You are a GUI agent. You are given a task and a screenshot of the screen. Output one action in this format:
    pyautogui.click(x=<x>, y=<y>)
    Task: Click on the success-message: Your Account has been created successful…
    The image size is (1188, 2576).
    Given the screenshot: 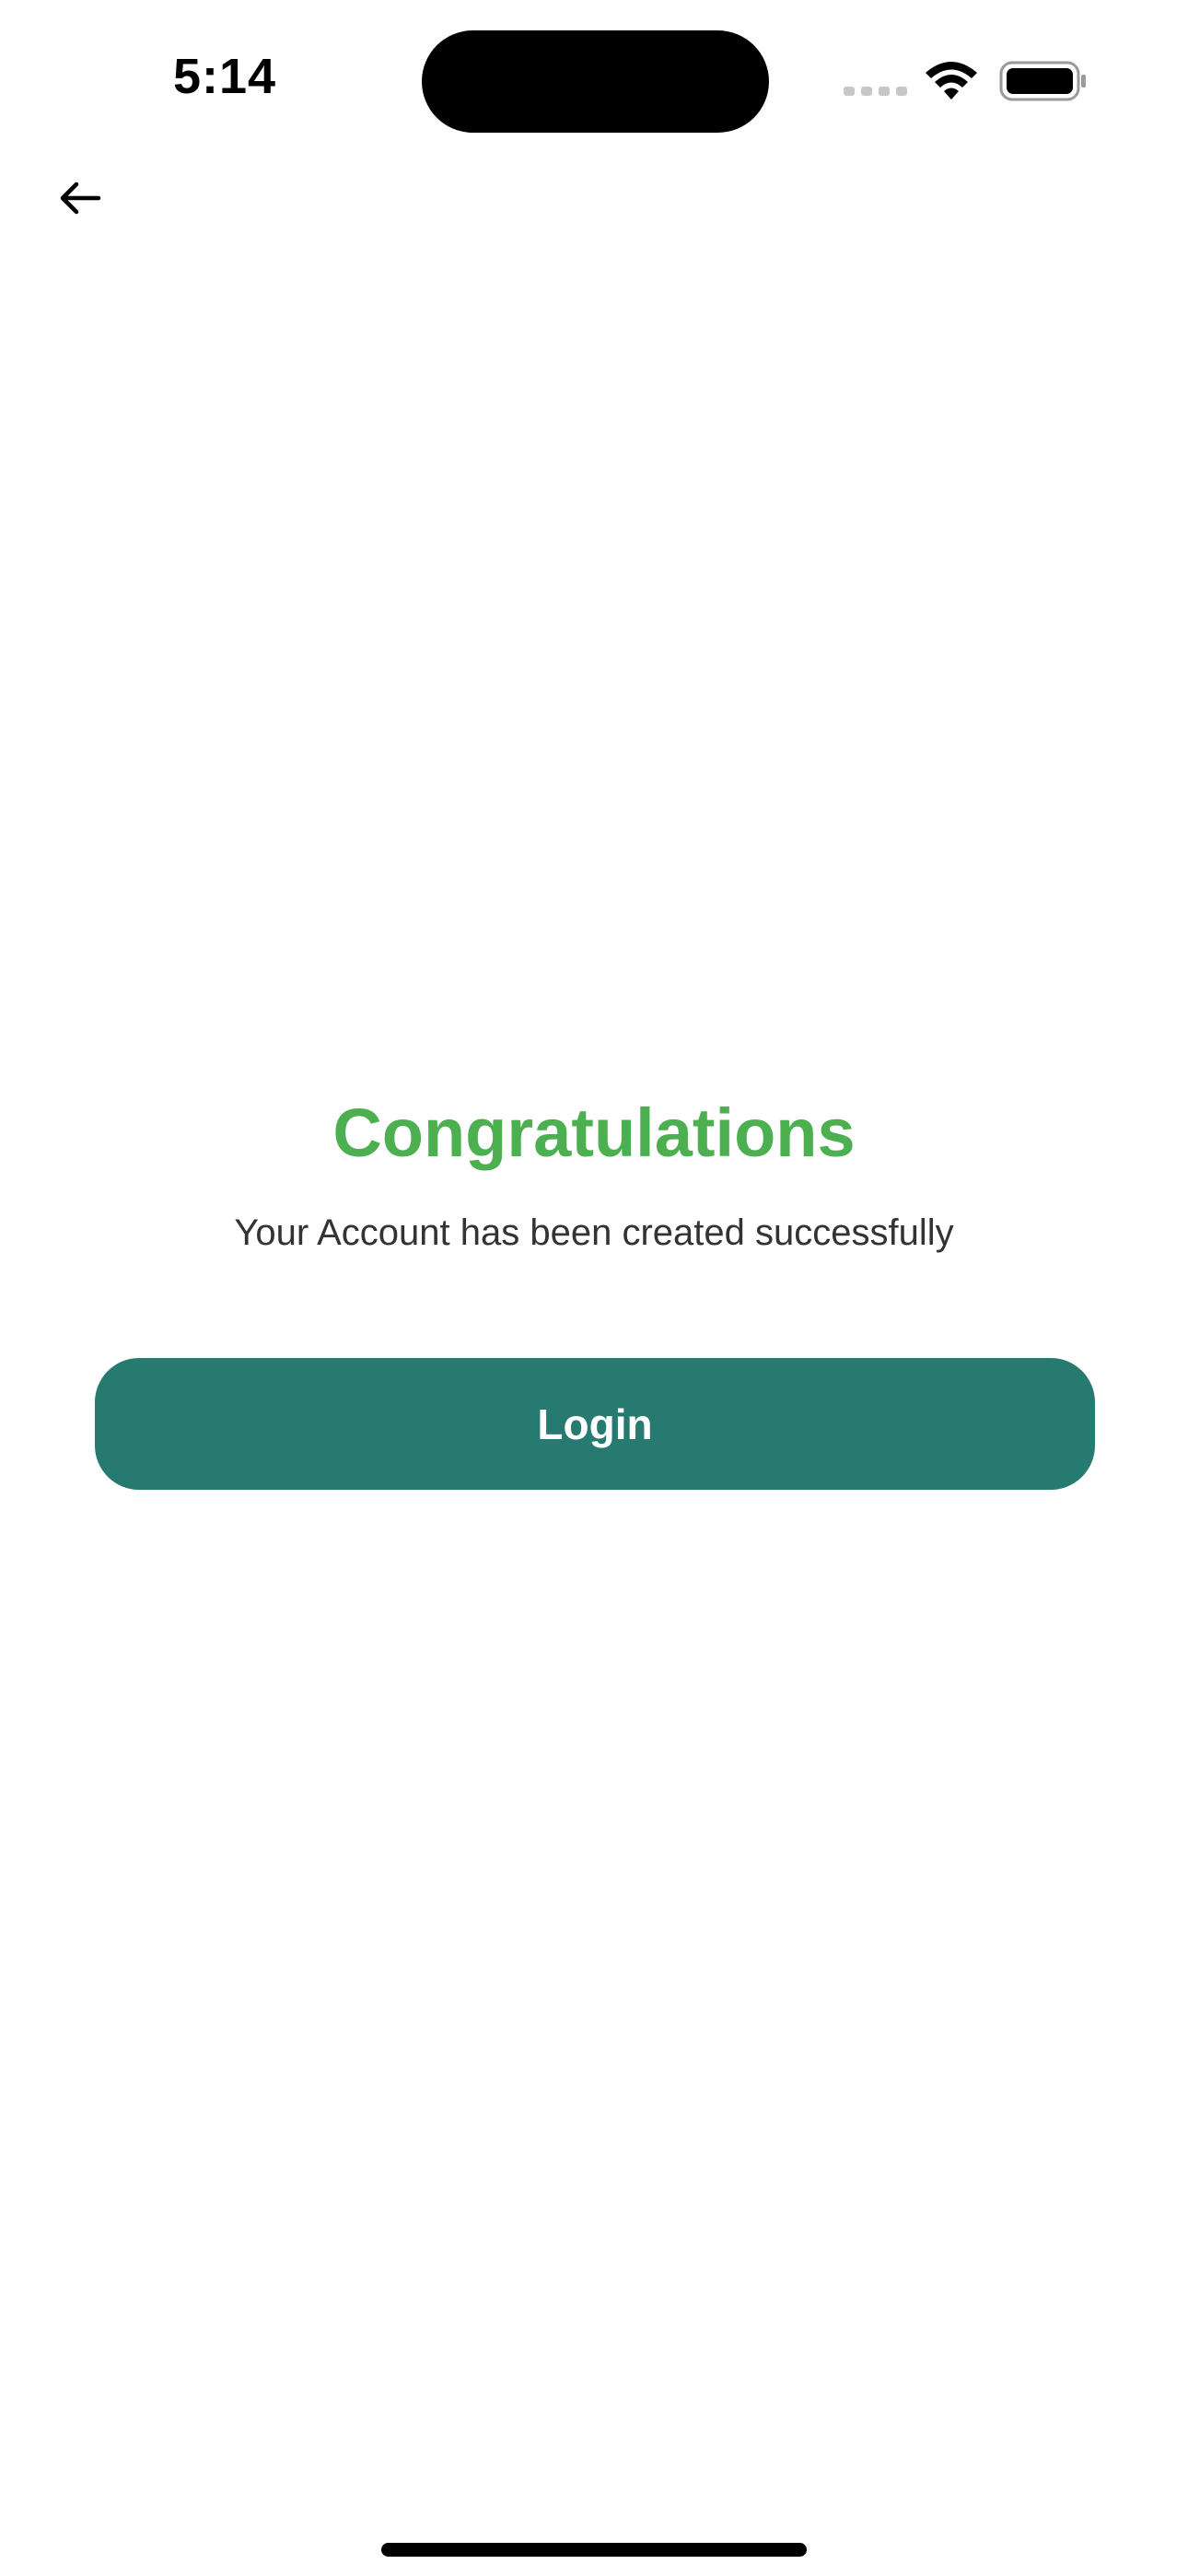 What is the action you would take?
    pyautogui.click(x=594, y=1232)
    